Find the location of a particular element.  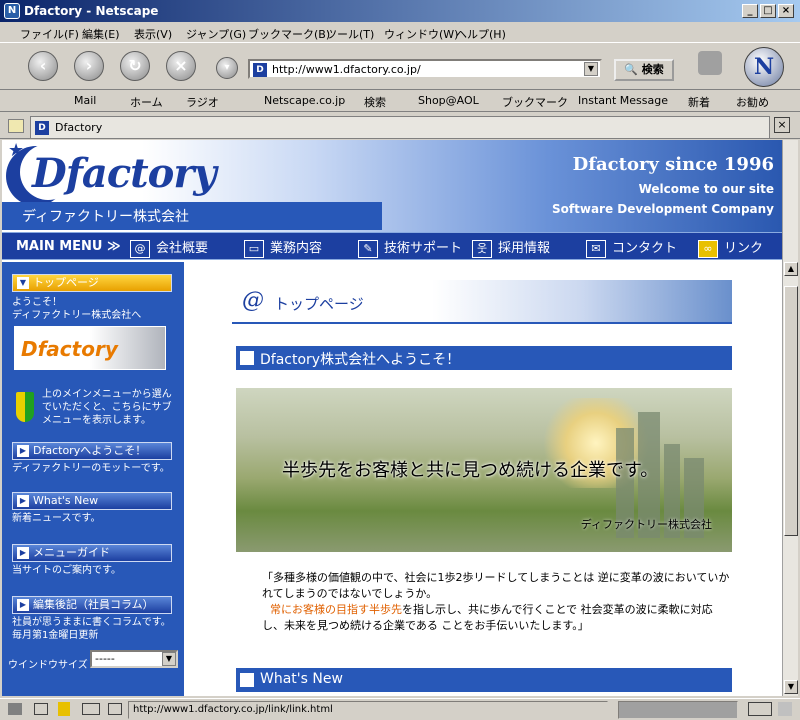

security-lock-icon is located at coordinates (785, 709).